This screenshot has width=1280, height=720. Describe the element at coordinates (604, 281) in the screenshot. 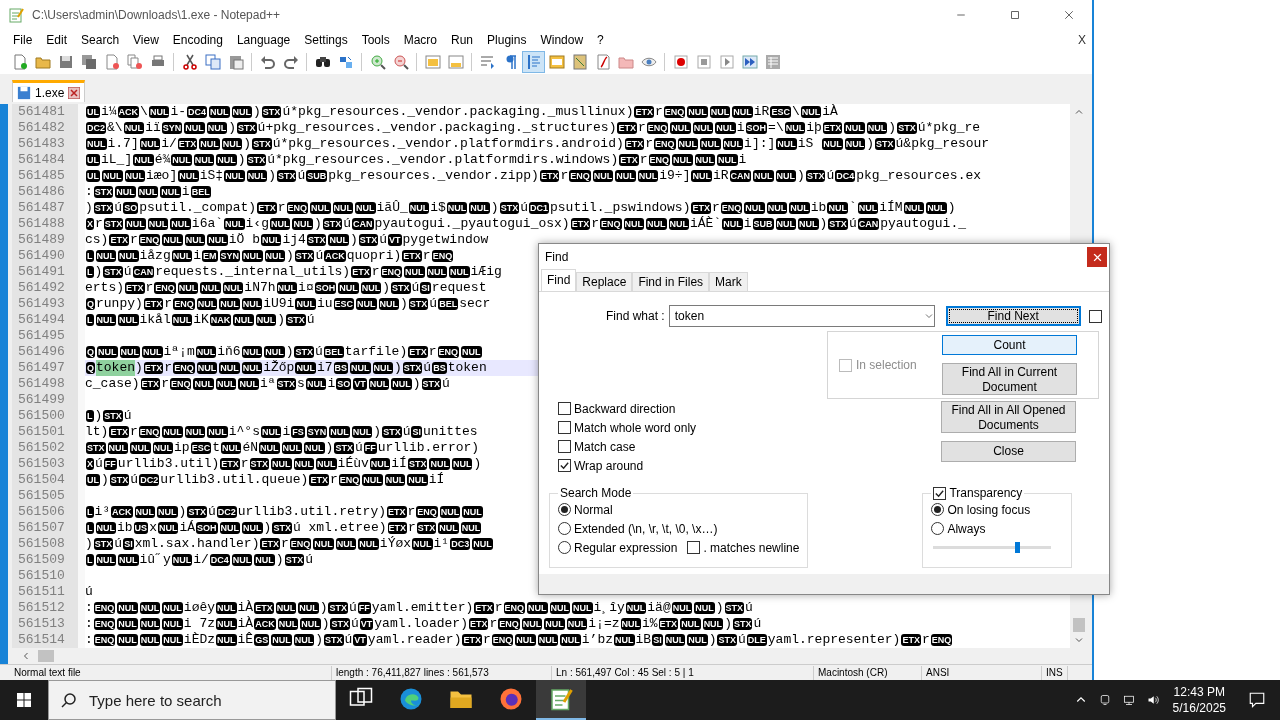

I see `dialog-tab: Replace` at that location.